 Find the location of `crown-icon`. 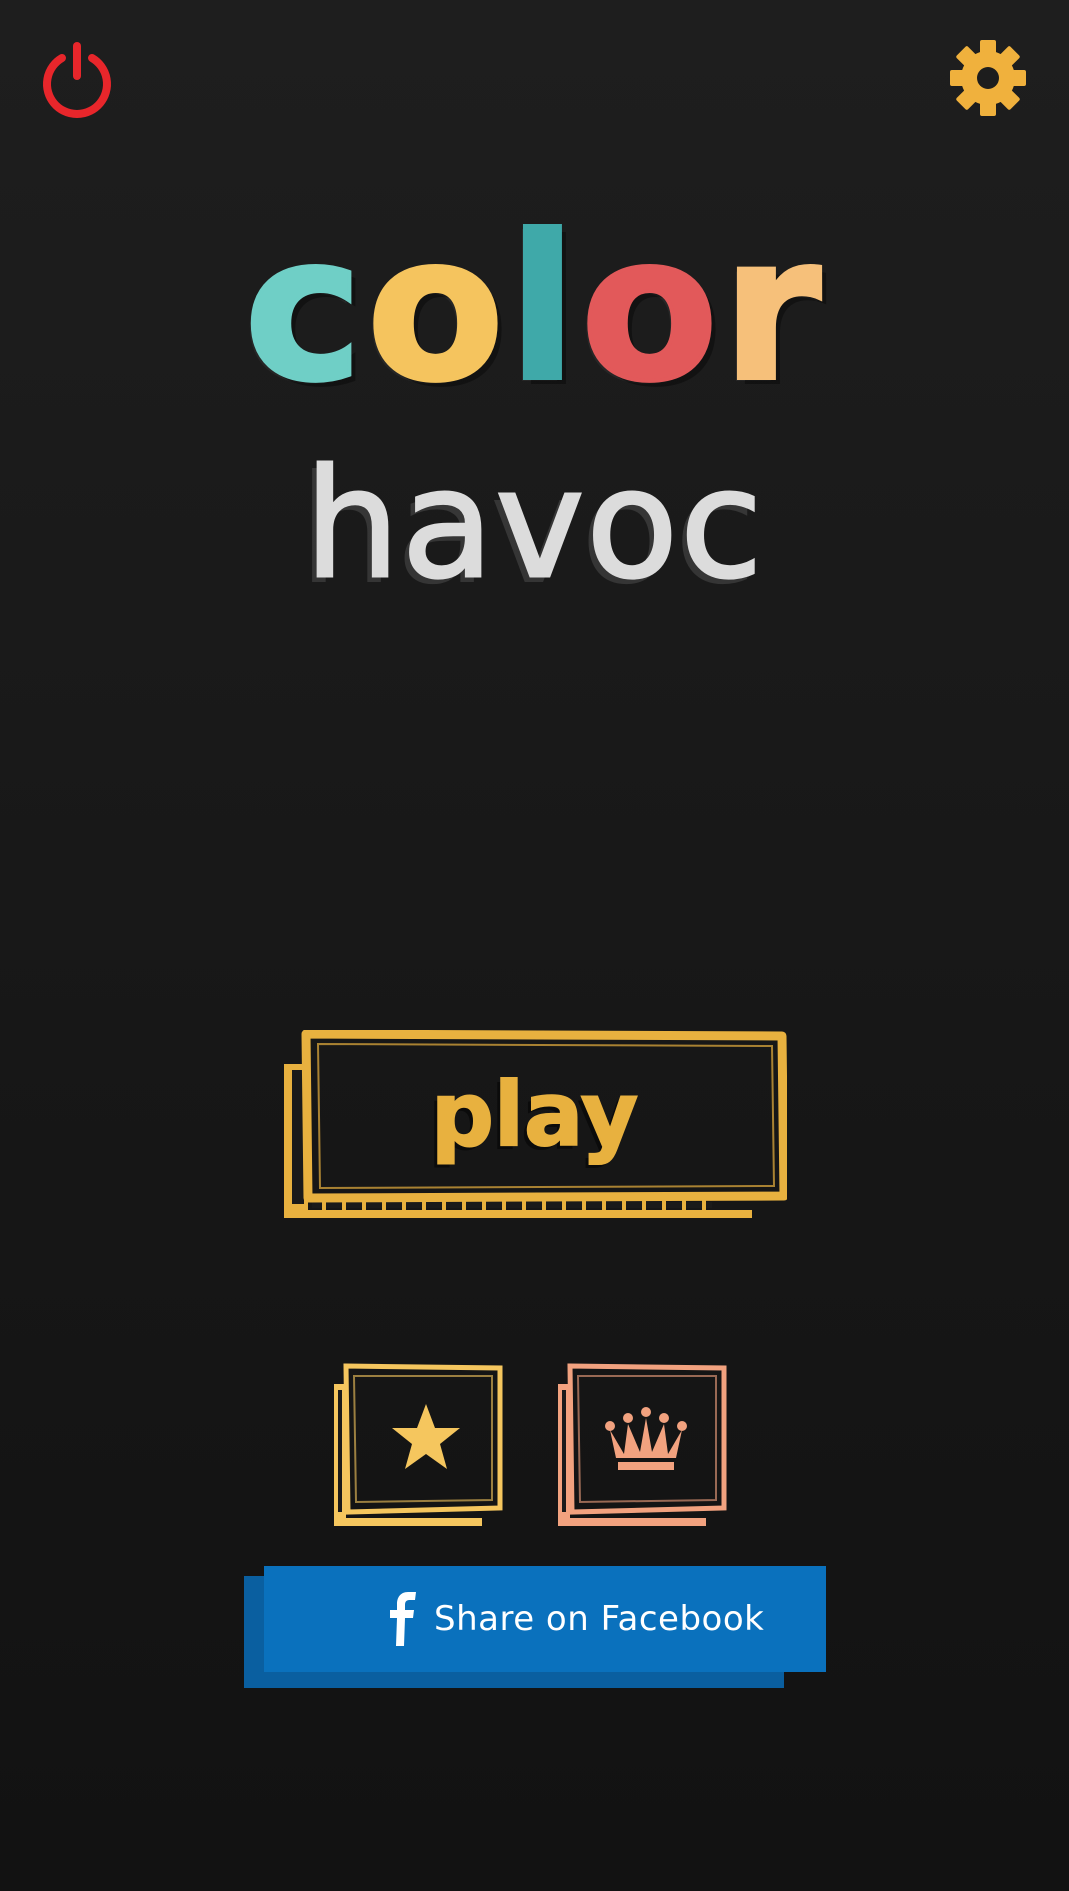

crown-icon is located at coordinates (646, 1438).